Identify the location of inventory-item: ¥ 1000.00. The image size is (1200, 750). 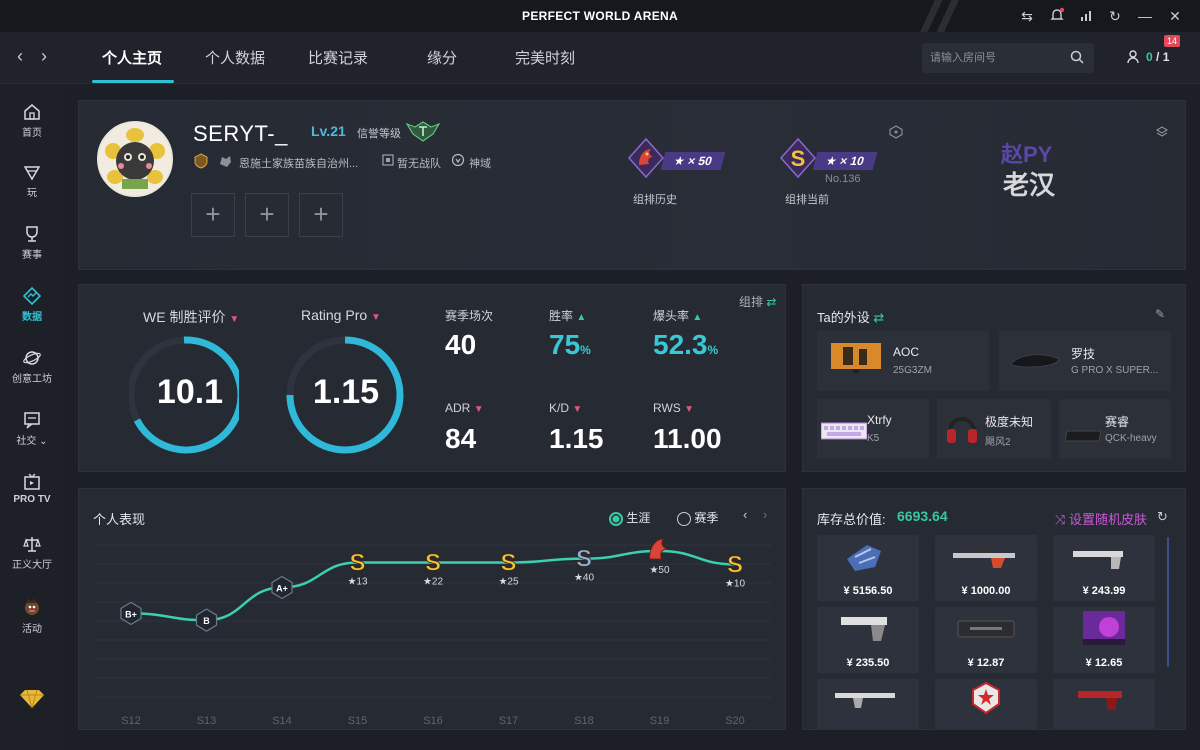
(986, 568).